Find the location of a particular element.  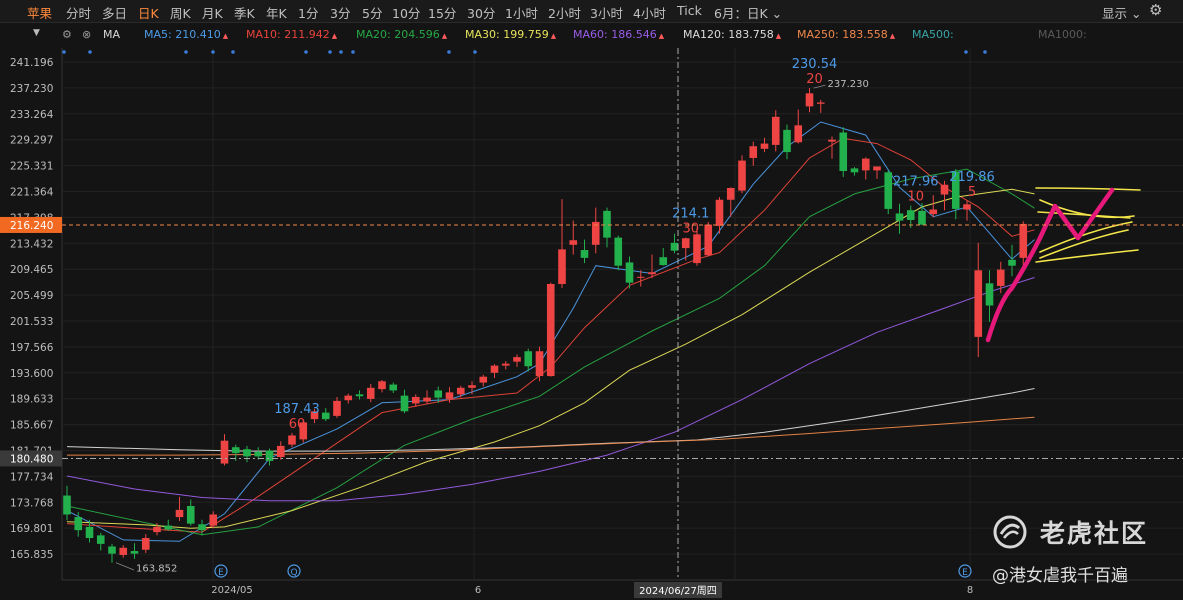

price-tick-label: 213.432 is located at coordinates (31, 244).